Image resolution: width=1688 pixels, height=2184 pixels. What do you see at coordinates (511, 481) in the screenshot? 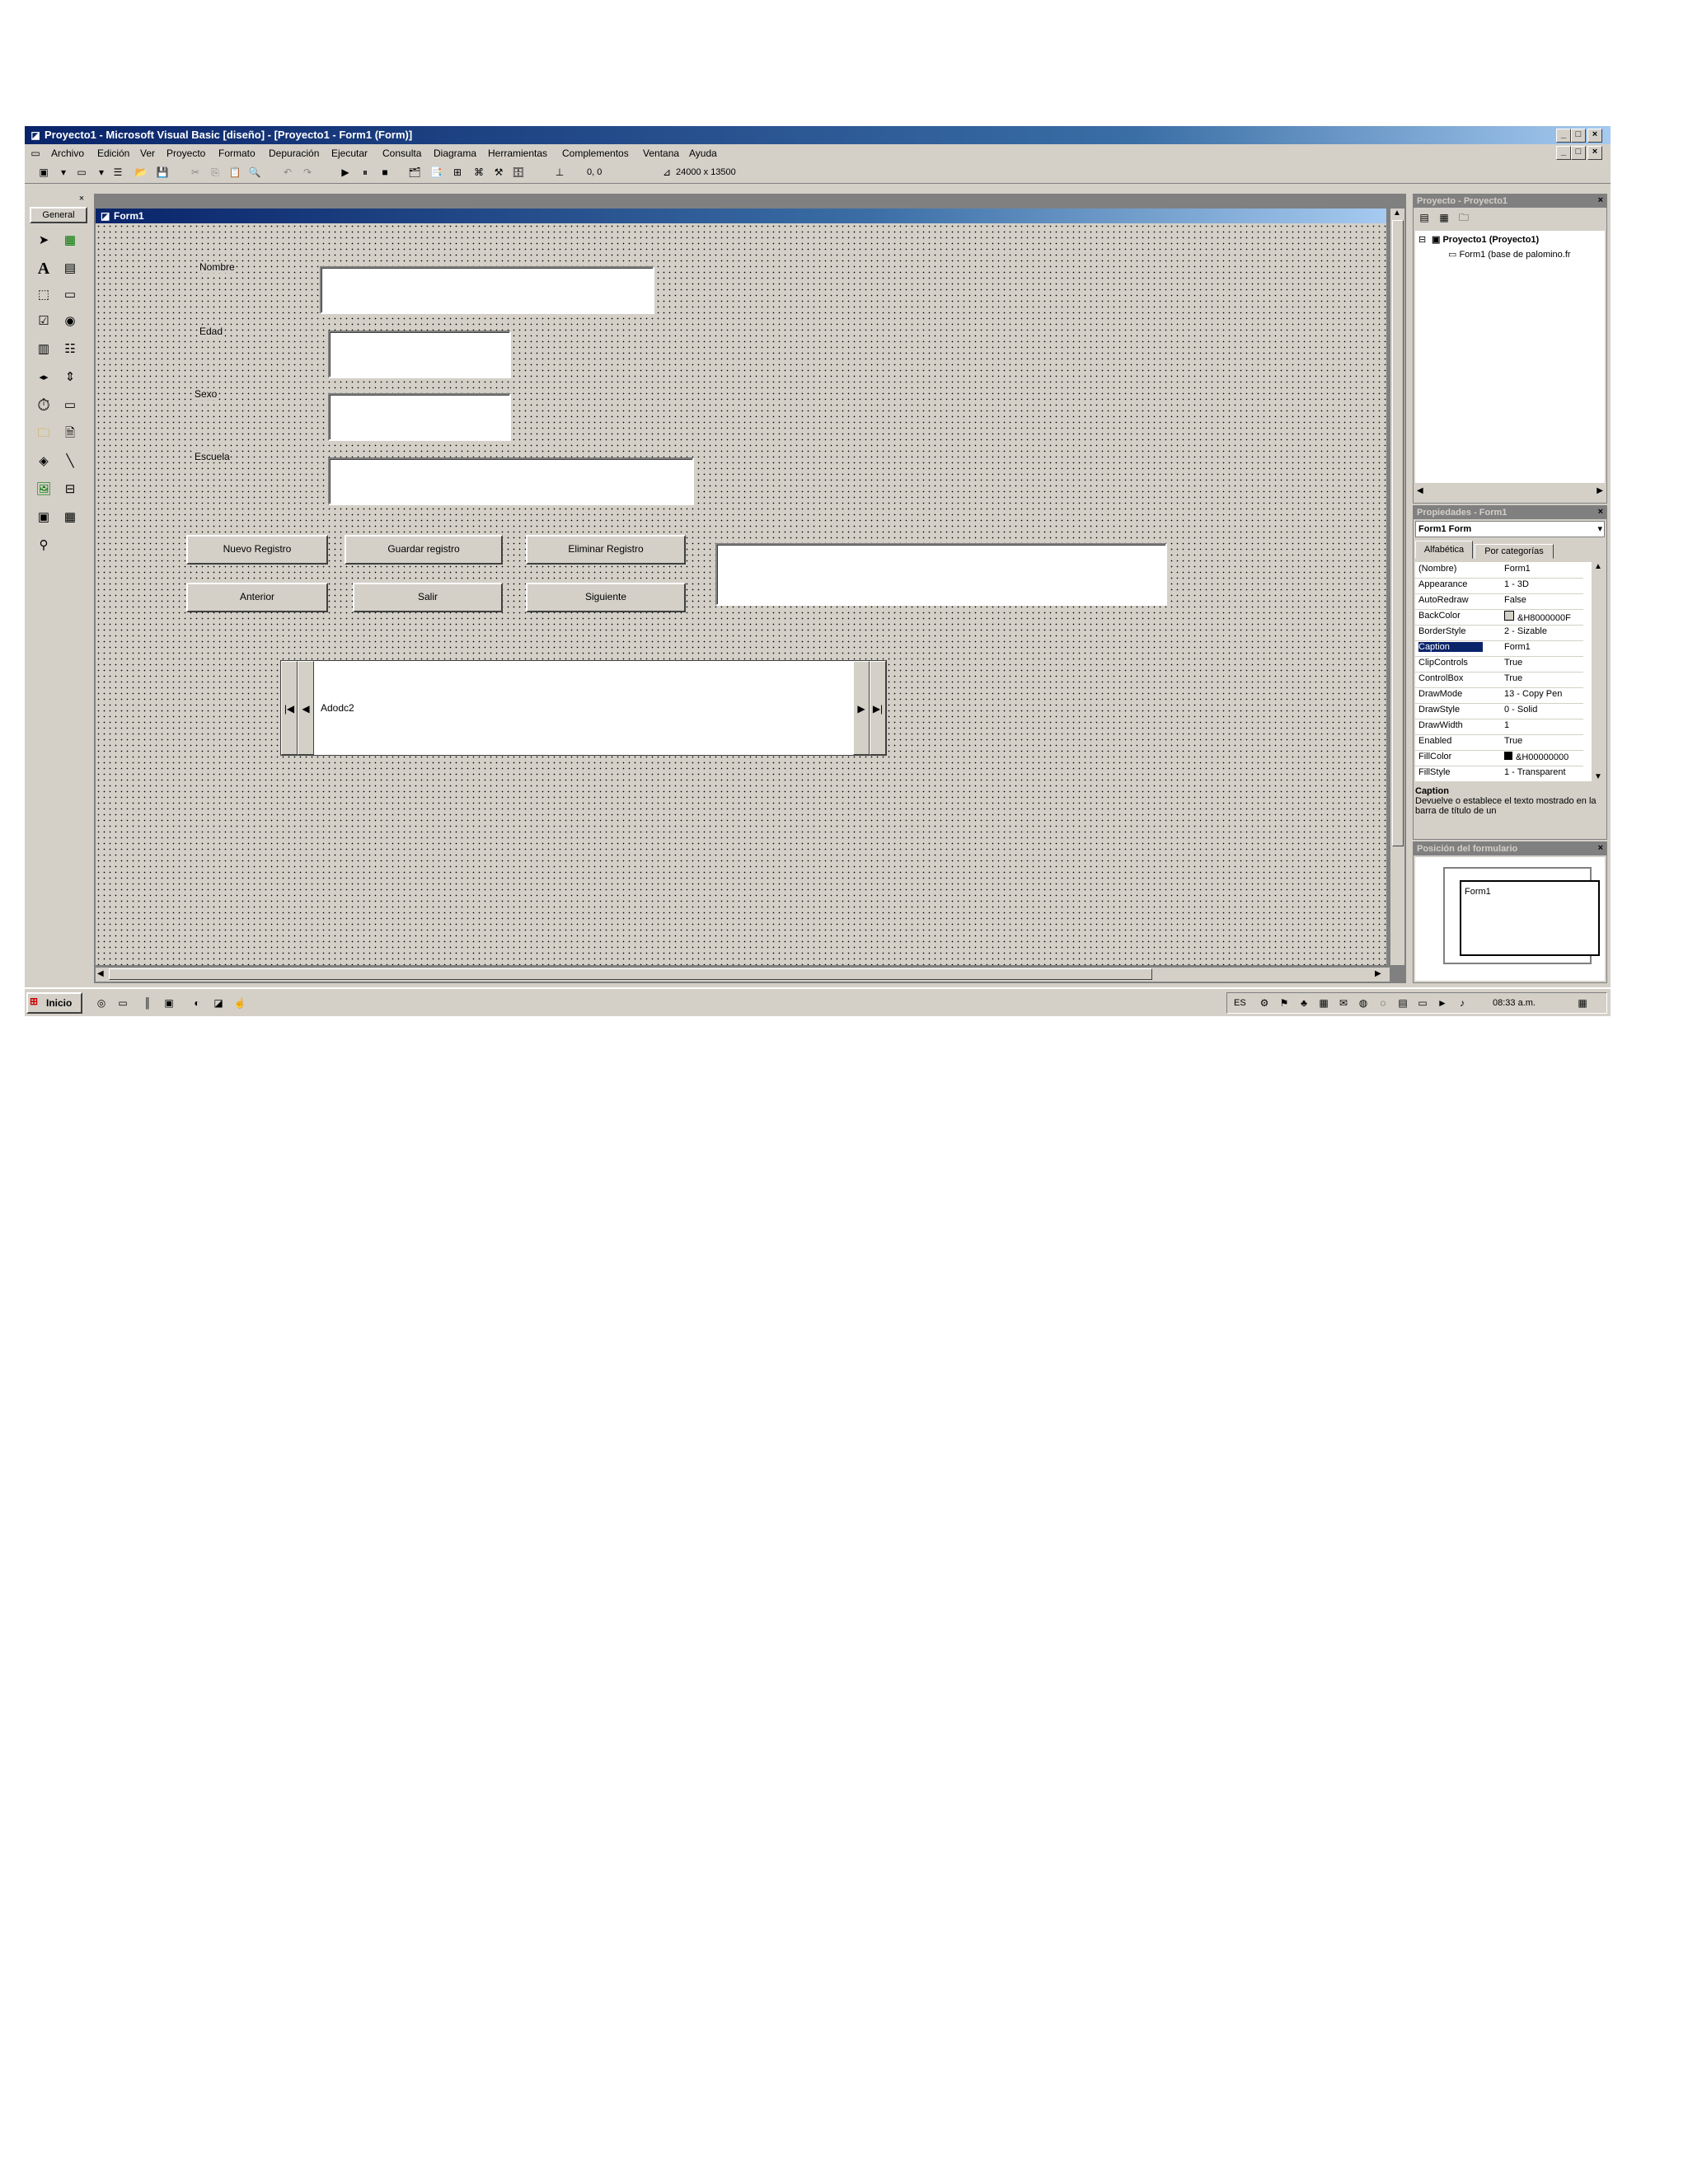
I see `textbox-escuela` at bounding box center [511, 481].